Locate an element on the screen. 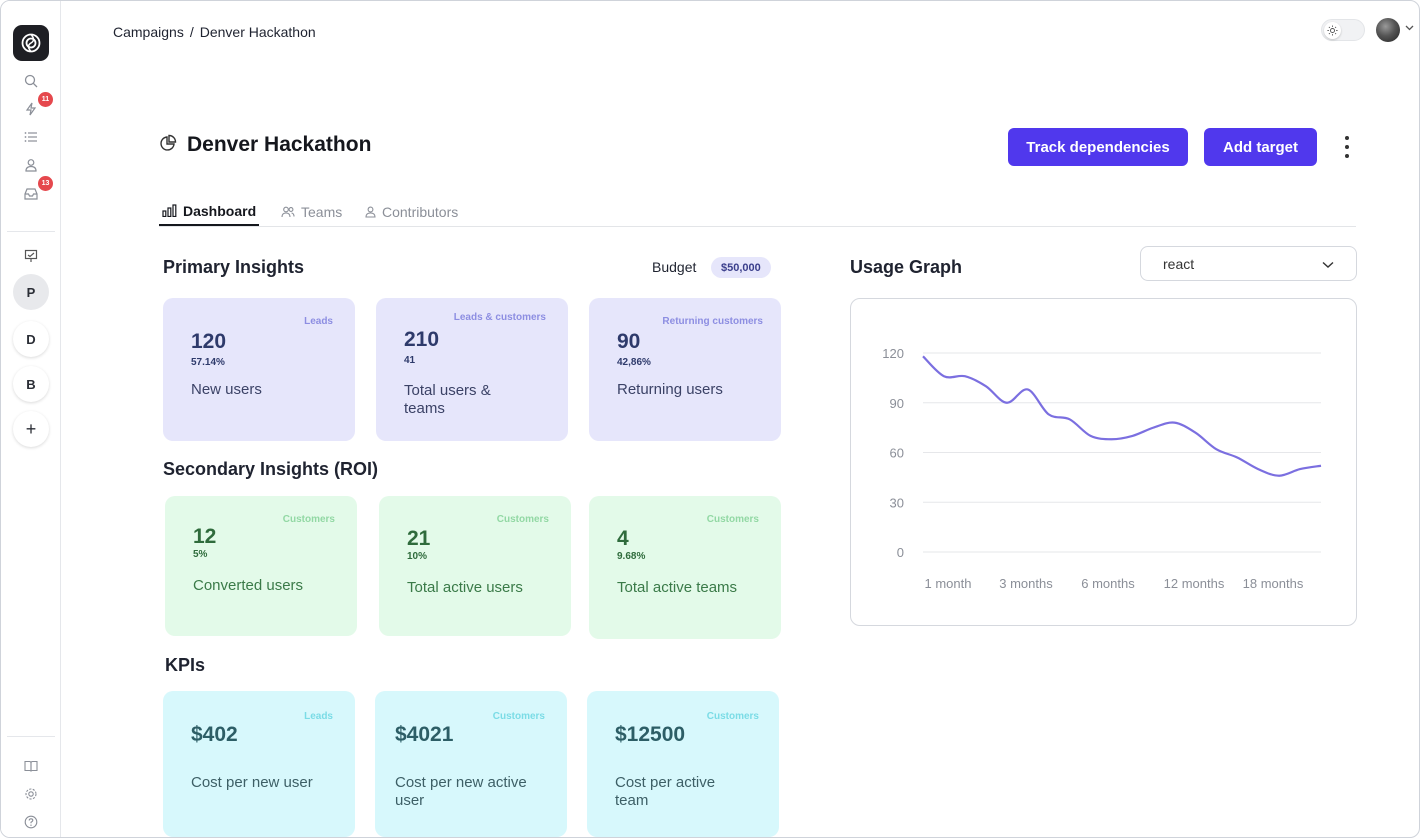 The height and width of the screenshot is (838, 1420). card-label: New users is located at coordinates (226, 389).